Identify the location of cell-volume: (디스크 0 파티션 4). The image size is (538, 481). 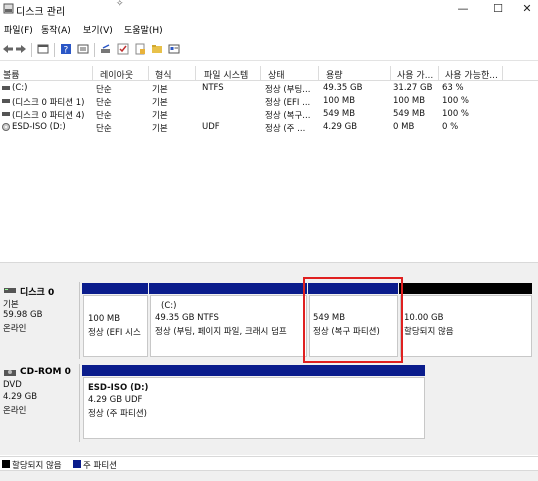
(48, 116).